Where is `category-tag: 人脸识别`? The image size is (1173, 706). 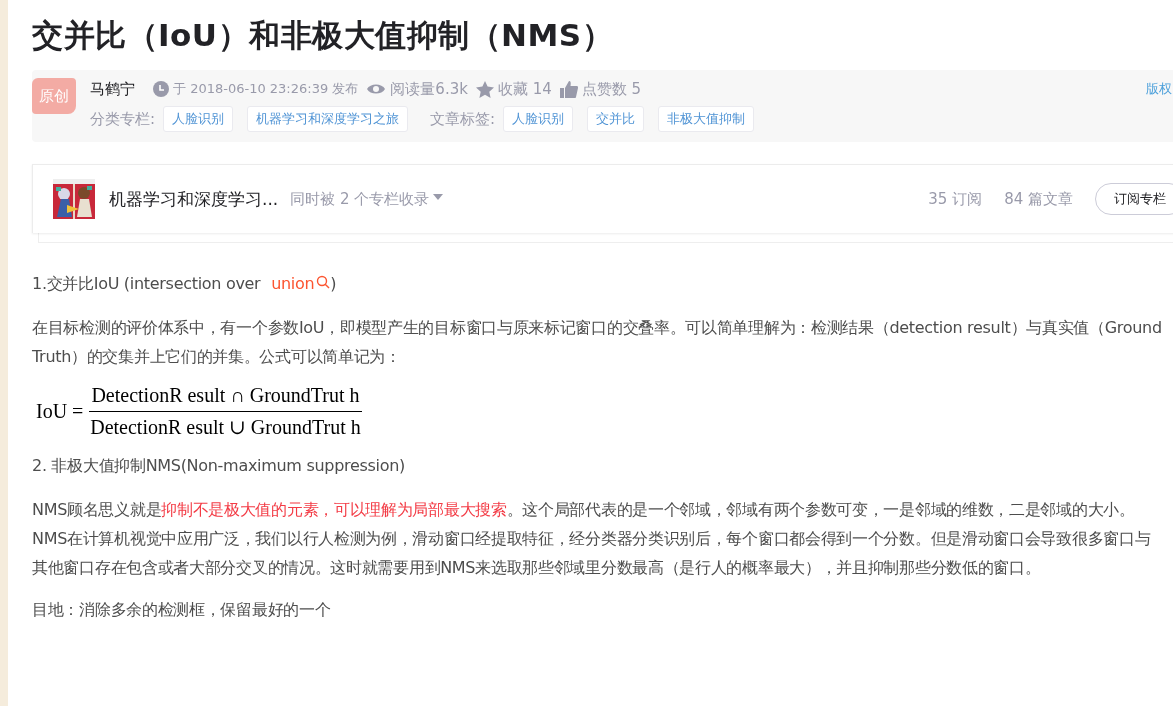 category-tag: 人脸识别 is located at coordinates (198, 119).